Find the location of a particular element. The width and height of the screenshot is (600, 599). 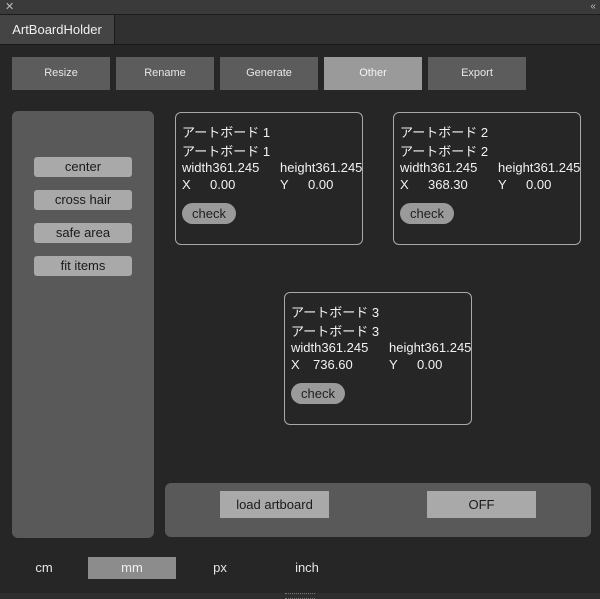

center-button: center is located at coordinates (83, 167).